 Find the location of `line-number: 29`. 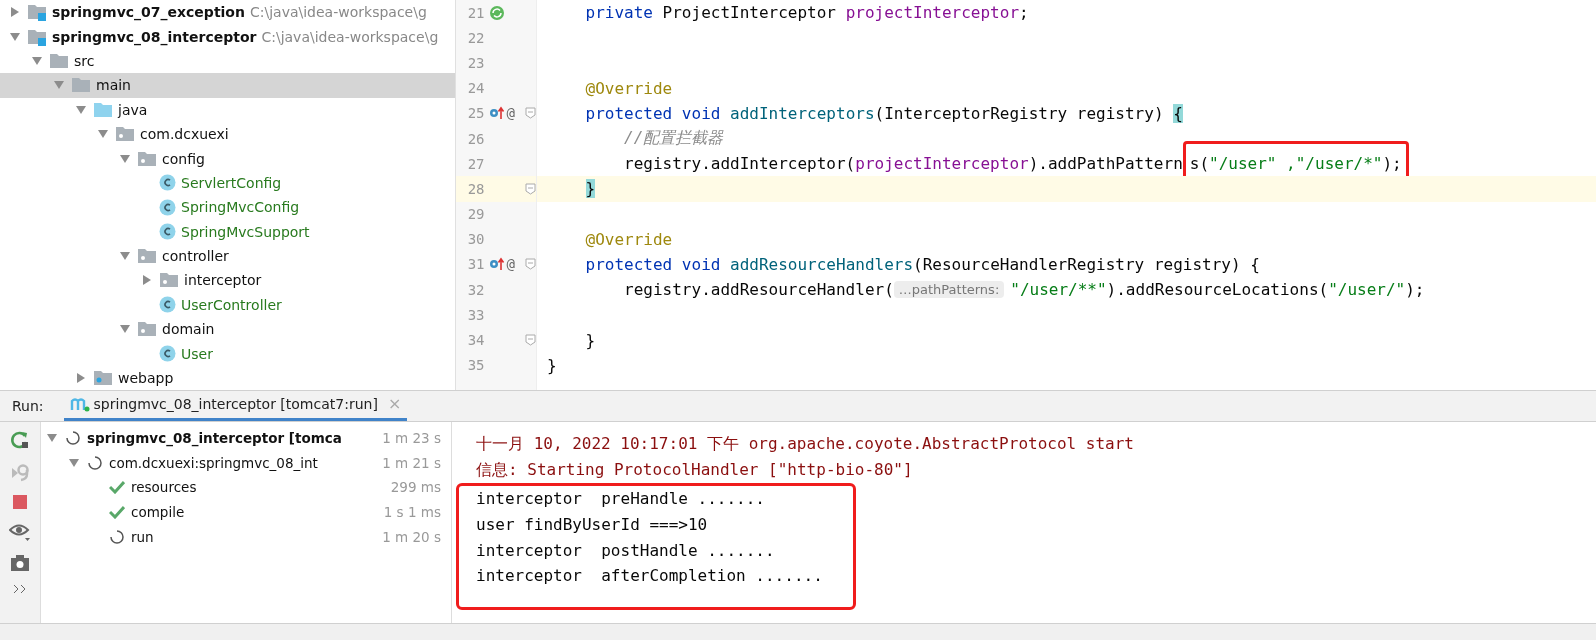

line-number: 29 is located at coordinates (475, 214).